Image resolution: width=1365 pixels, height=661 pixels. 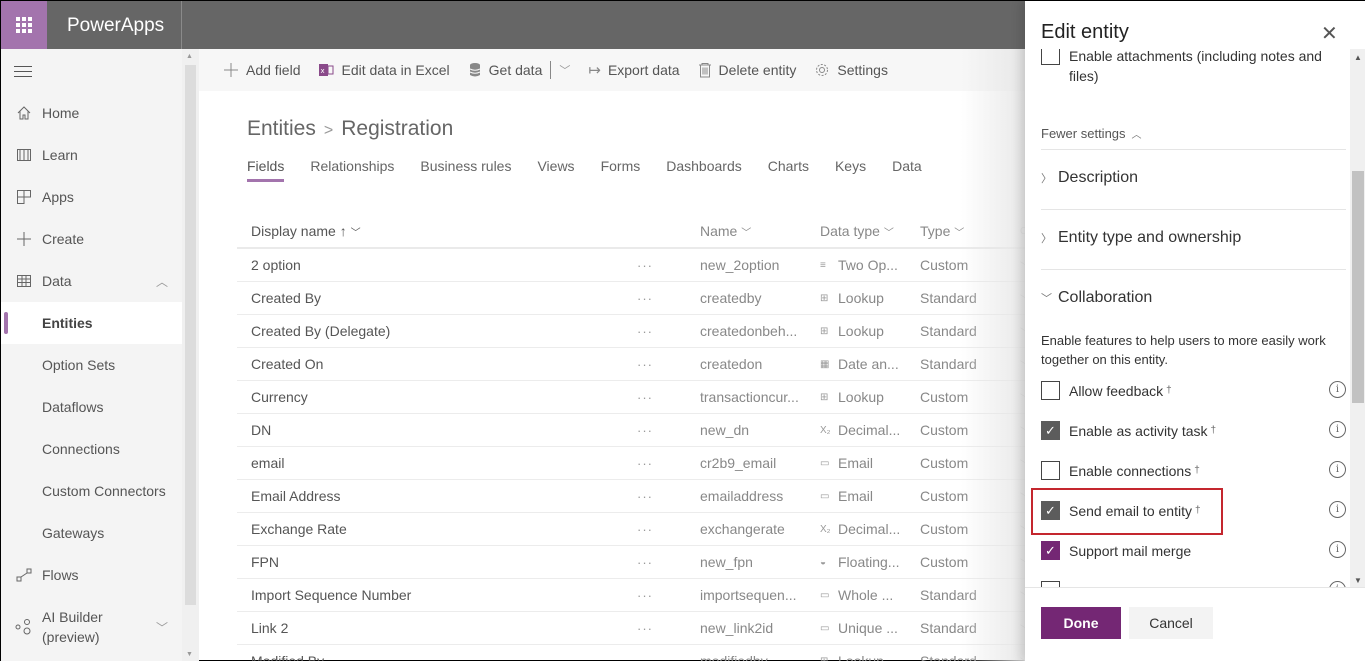 I want to click on table-row: DN···new_dnX₂Decimal...Custom﹀, so click(x=637, y=430).